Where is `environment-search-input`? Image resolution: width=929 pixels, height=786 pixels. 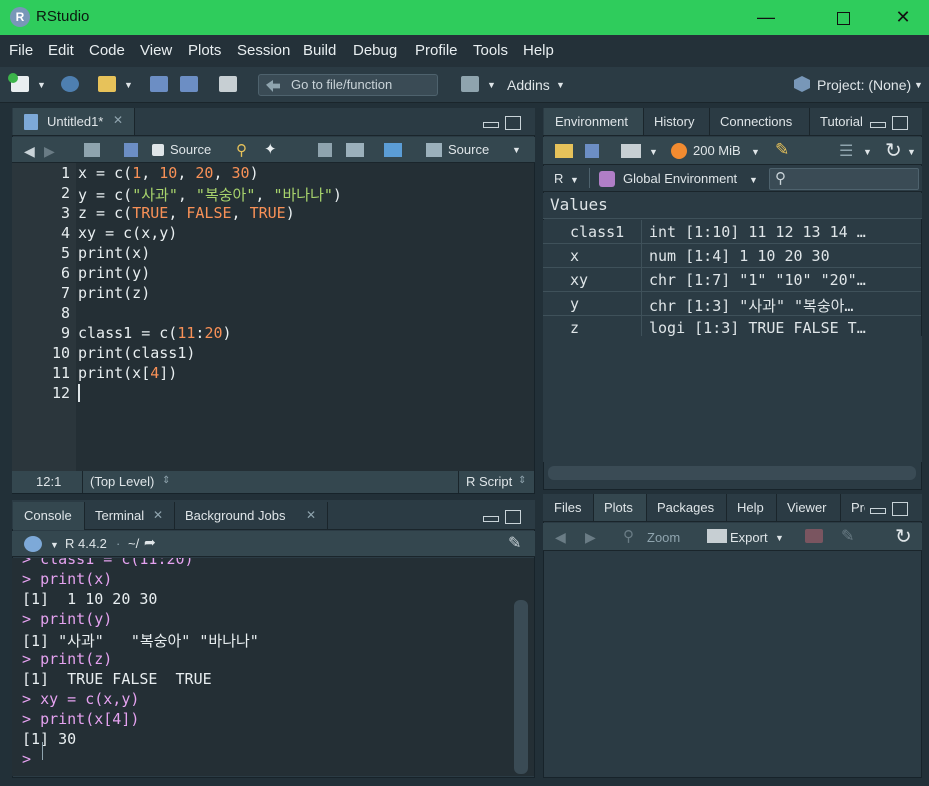 environment-search-input is located at coordinates (844, 179).